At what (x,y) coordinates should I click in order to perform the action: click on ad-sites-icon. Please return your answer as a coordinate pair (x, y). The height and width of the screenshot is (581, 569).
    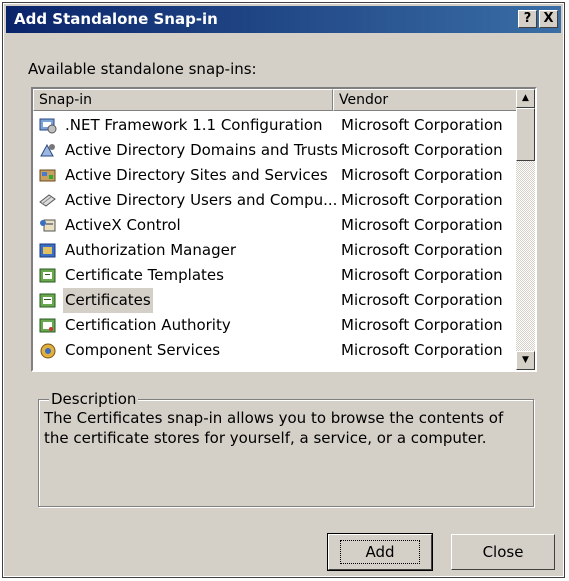
    Looking at the image, I should click on (48, 175).